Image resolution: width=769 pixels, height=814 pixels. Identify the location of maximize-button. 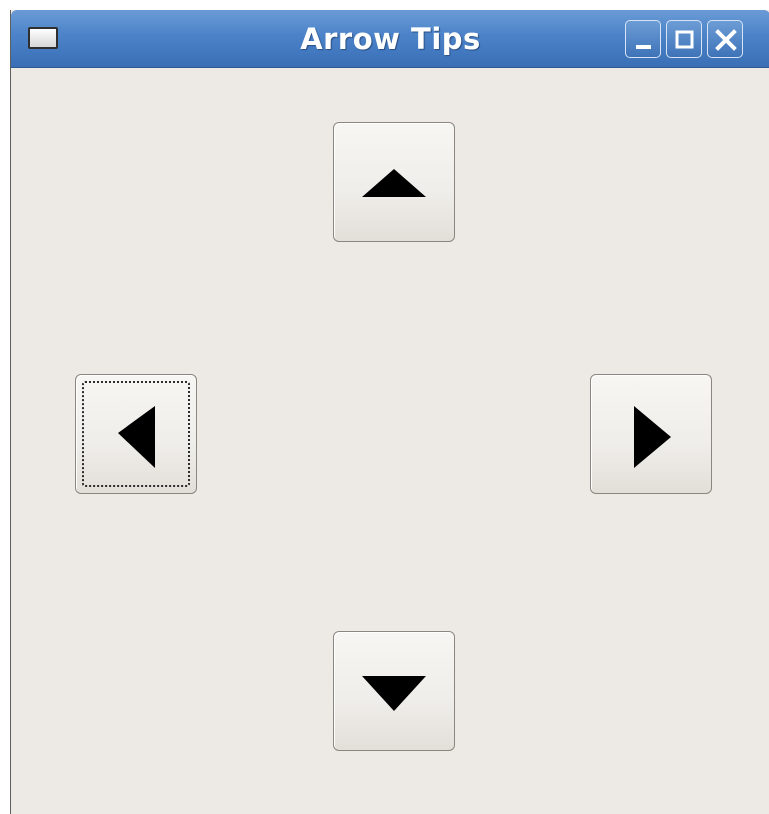
(684, 39).